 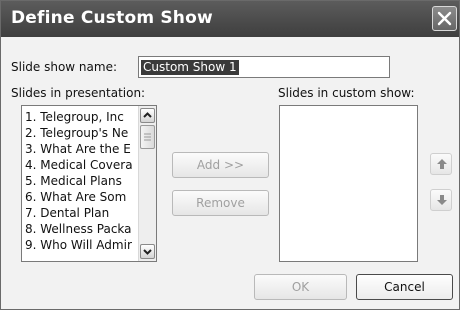 I want to click on move-down-button, so click(x=441, y=200).